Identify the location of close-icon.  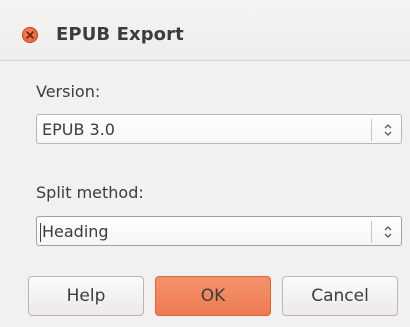
(30, 35).